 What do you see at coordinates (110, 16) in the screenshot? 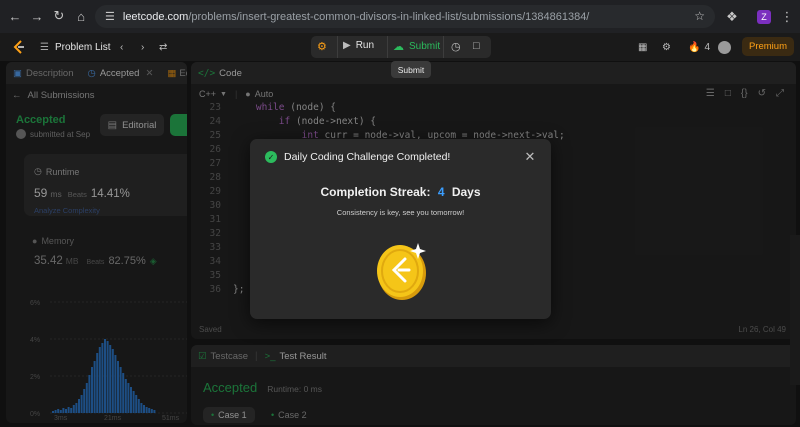
I see `site-info-icon: ☰` at bounding box center [110, 16].